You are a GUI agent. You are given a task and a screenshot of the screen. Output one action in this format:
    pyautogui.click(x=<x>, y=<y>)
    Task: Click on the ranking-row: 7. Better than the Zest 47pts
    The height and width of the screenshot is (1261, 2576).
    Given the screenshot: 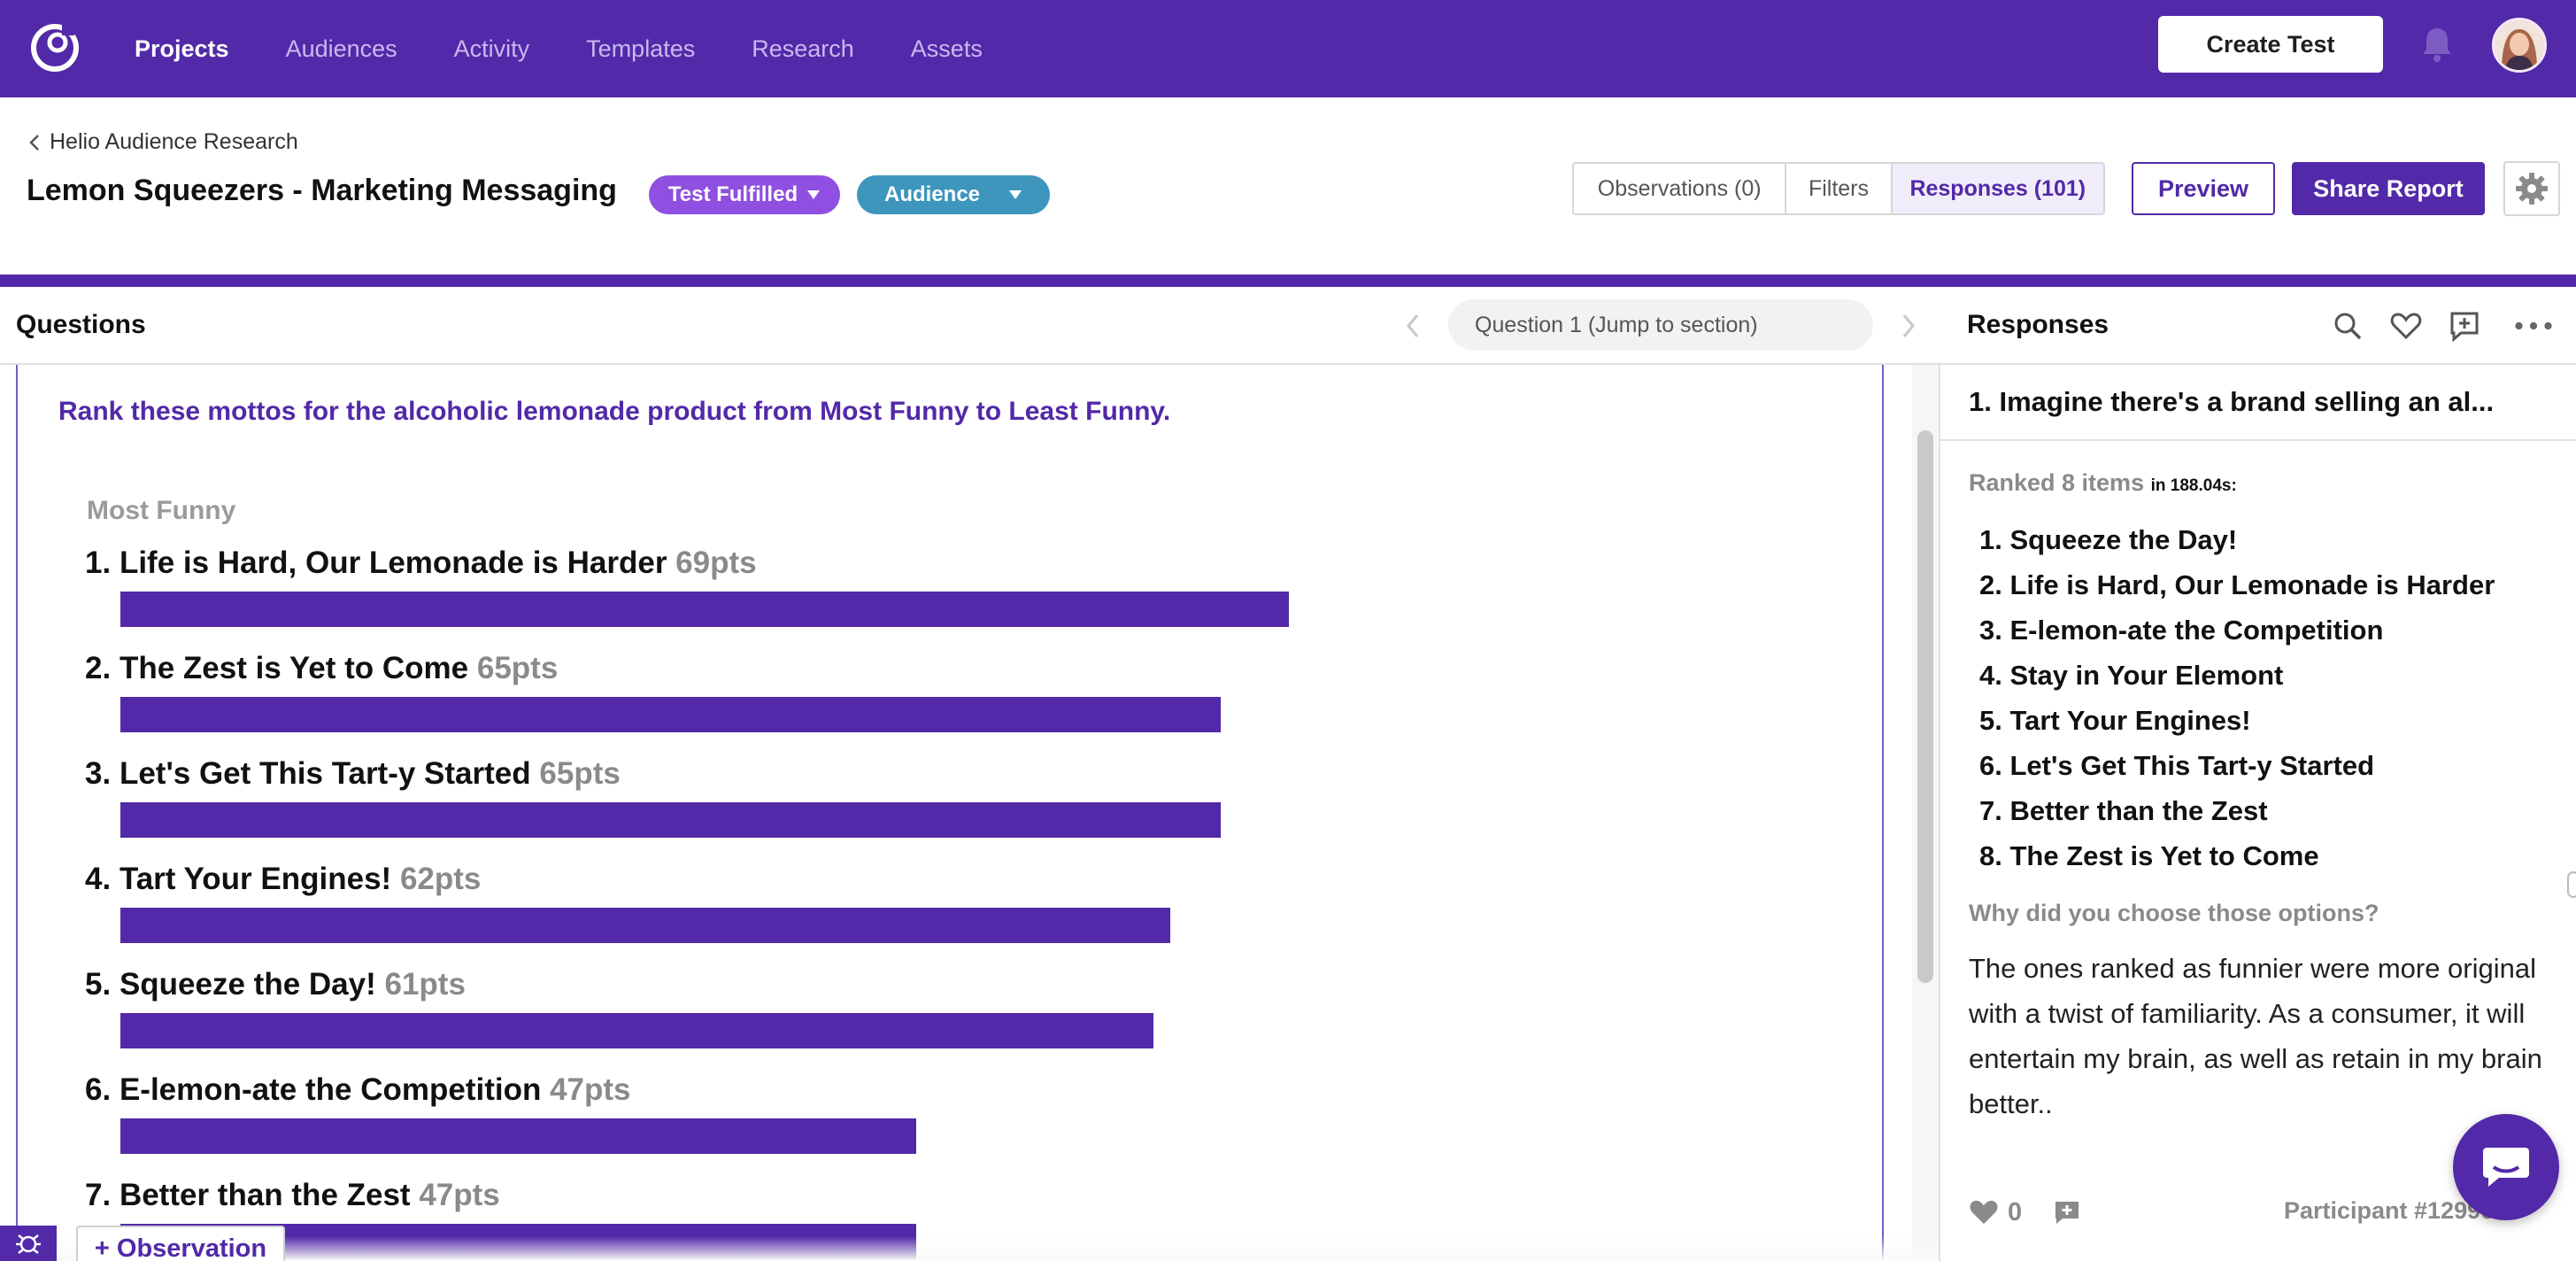 What is the action you would take?
    pyautogui.click(x=749, y=1218)
    